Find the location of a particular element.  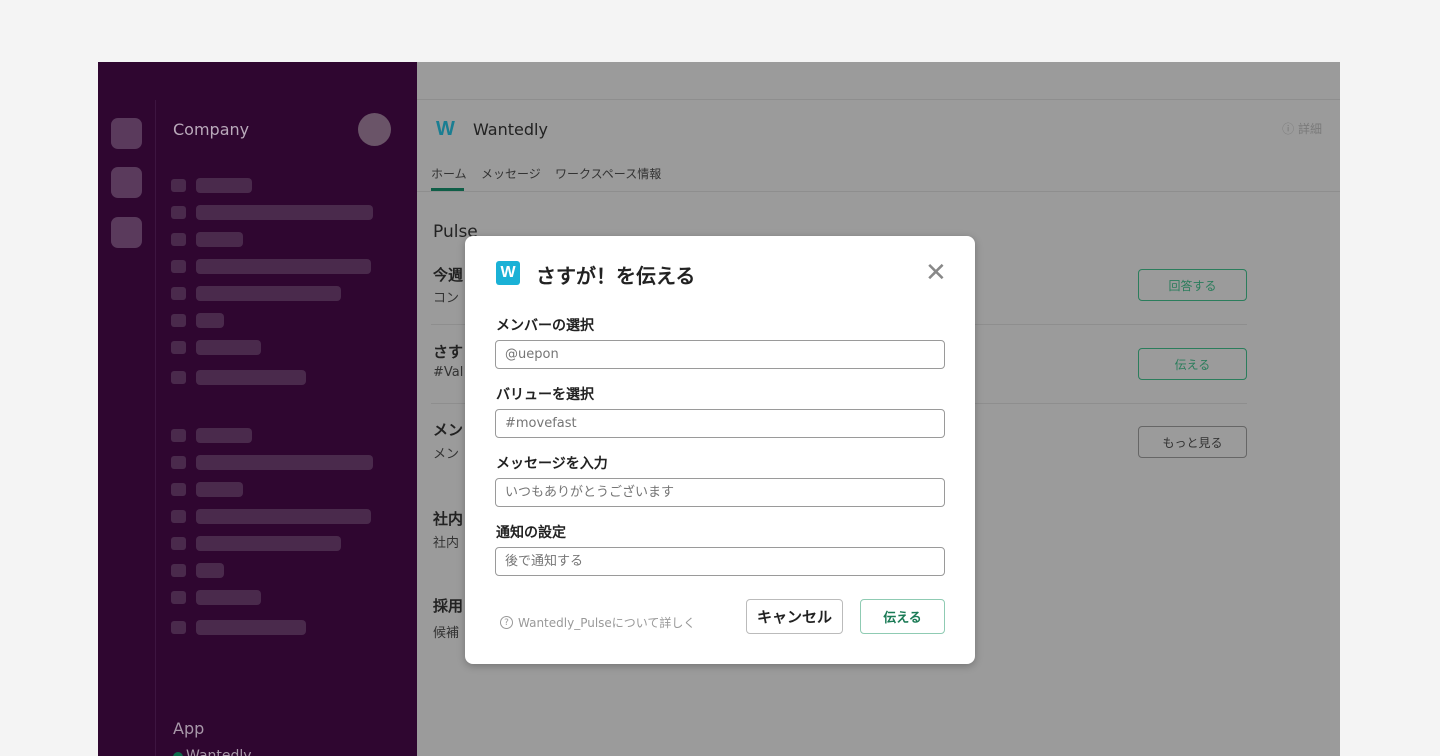

notification-input is located at coordinates (720, 561).